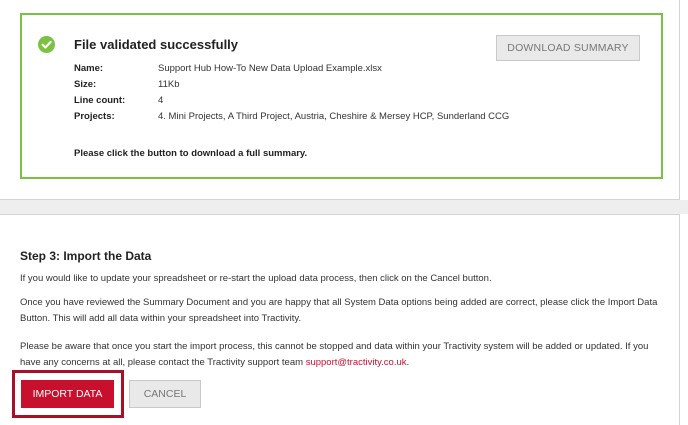 The image size is (688, 425). Describe the element at coordinates (86, 256) in the screenshot. I see `step-title: Step 3: Import the Data` at that location.